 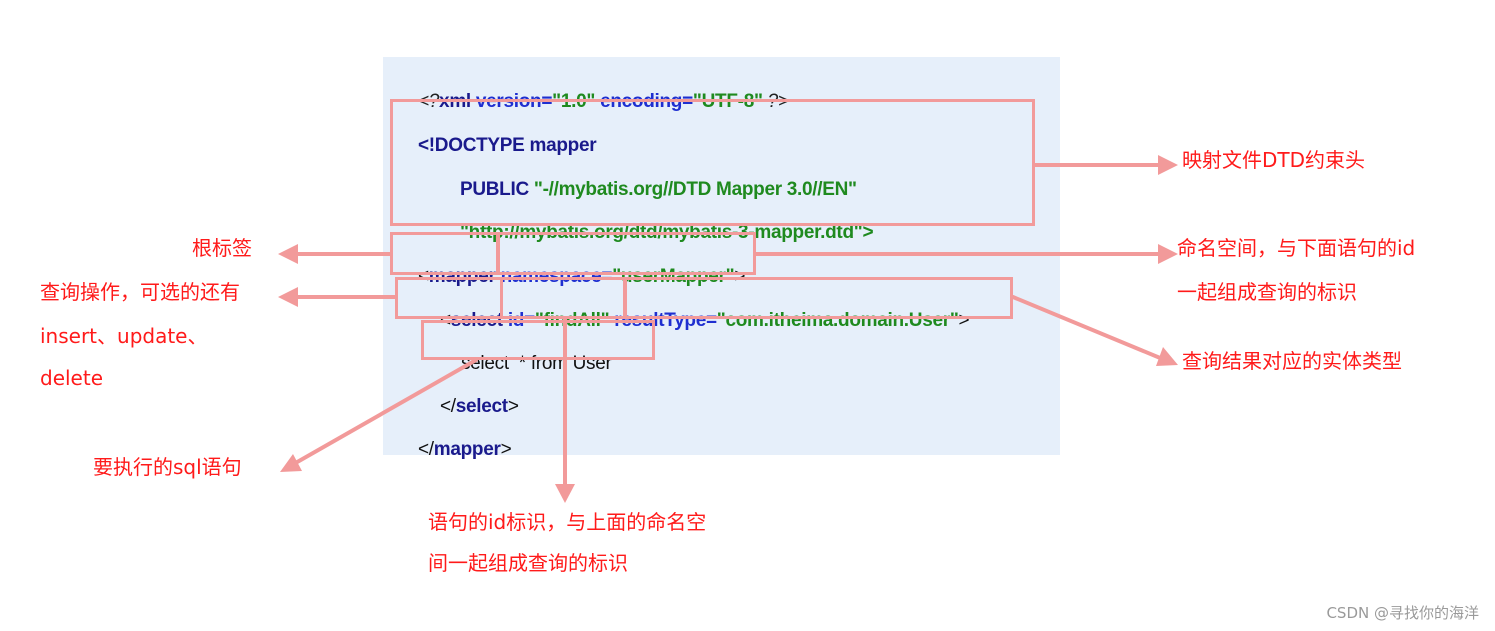 What do you see at coordinates (124, 336) in the screenshot?
I see `annotation-select-line2: insert、update、` at bounding box center [124, 336].